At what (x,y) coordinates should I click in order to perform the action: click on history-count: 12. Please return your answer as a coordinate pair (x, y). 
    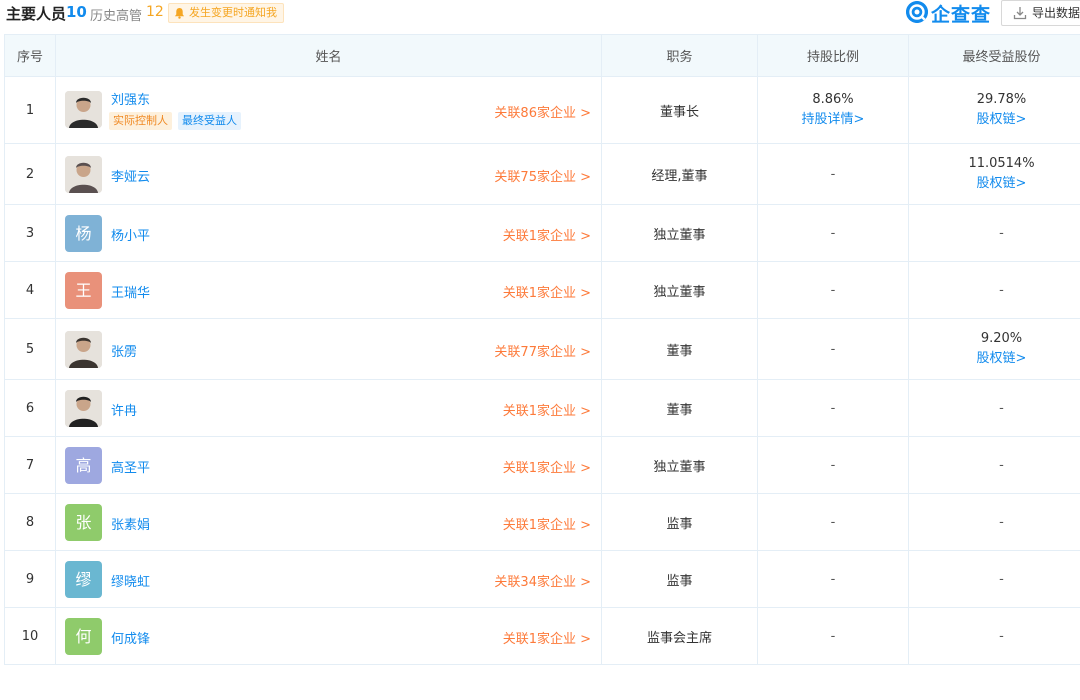
    Looking at the image, I should click on (155, 12).